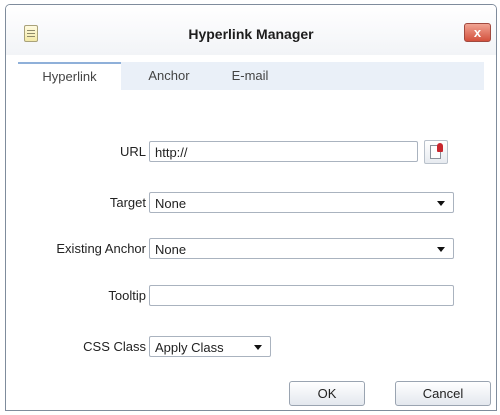  I want to click on tab-hyperlink: Hyperlink, so click(69, 76).